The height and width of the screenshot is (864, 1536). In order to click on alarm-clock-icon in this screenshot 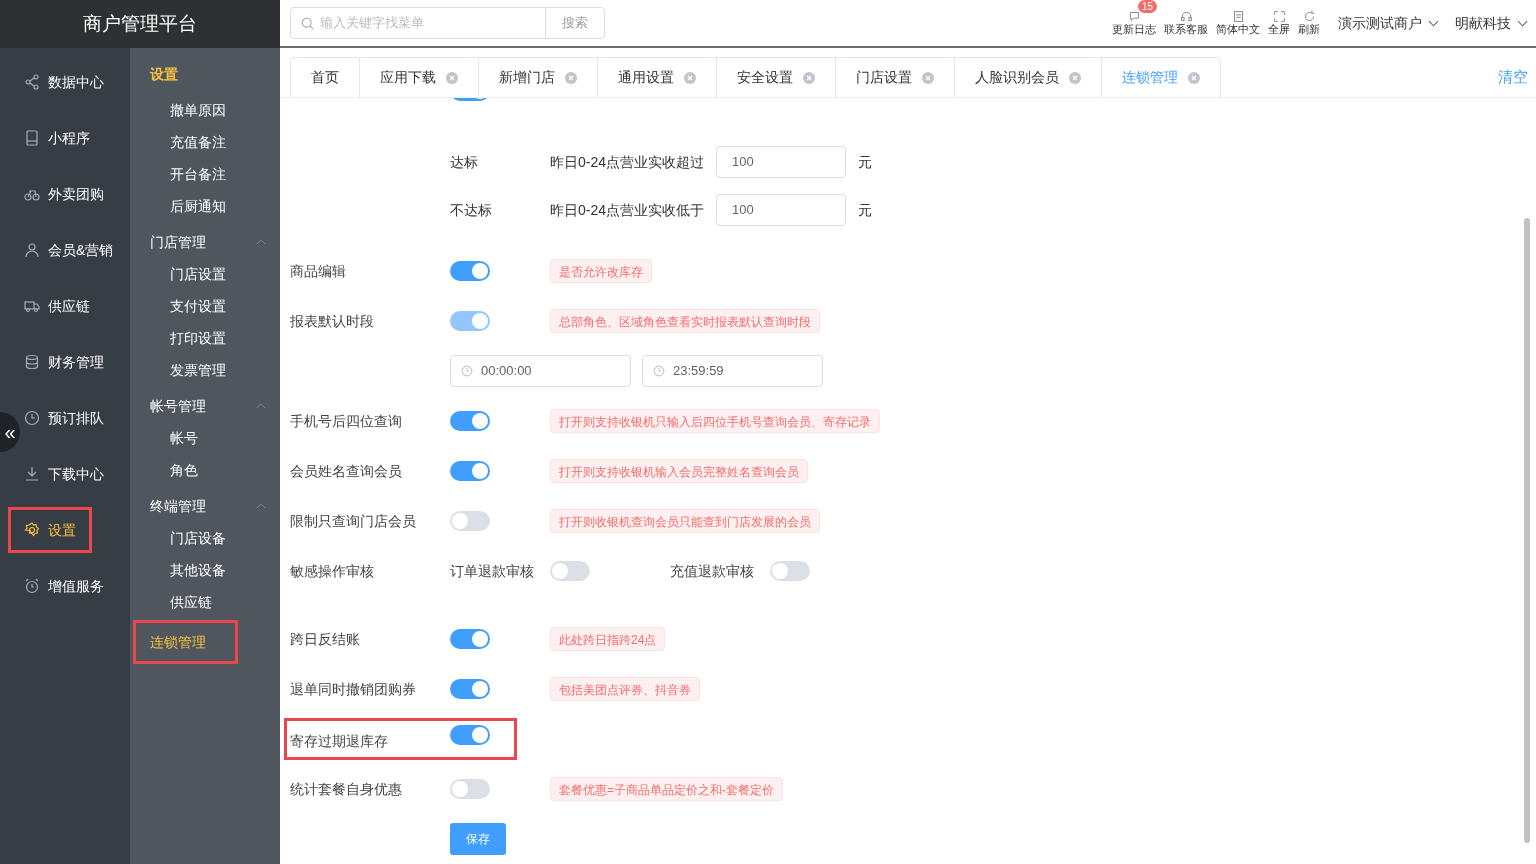, I will do `click(32, 586)`.